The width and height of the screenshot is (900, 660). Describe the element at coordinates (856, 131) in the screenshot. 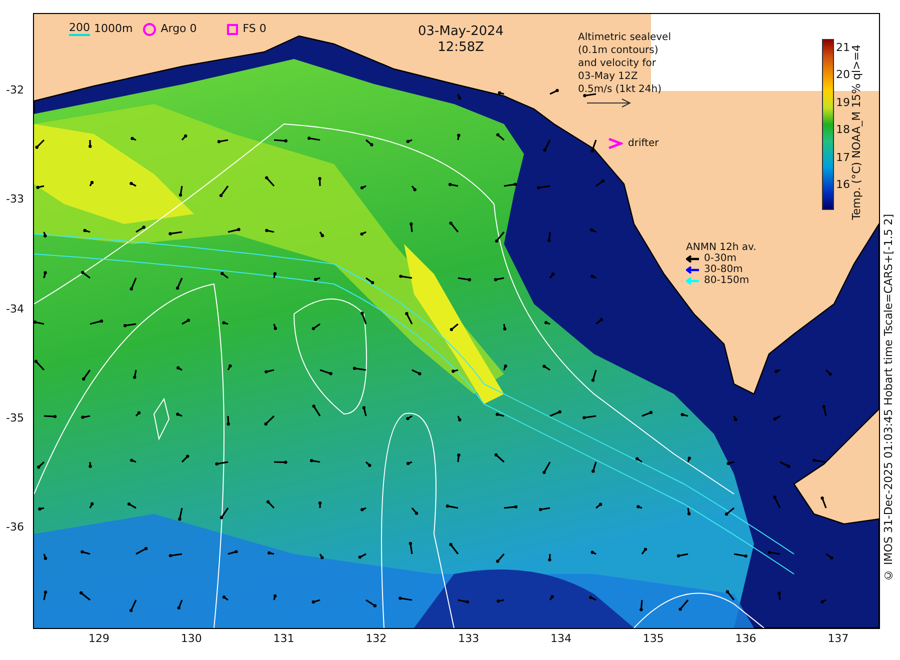

I see `colorbar-title: Temp. (°C) NOAA_M 15% ql>=4` at that location.